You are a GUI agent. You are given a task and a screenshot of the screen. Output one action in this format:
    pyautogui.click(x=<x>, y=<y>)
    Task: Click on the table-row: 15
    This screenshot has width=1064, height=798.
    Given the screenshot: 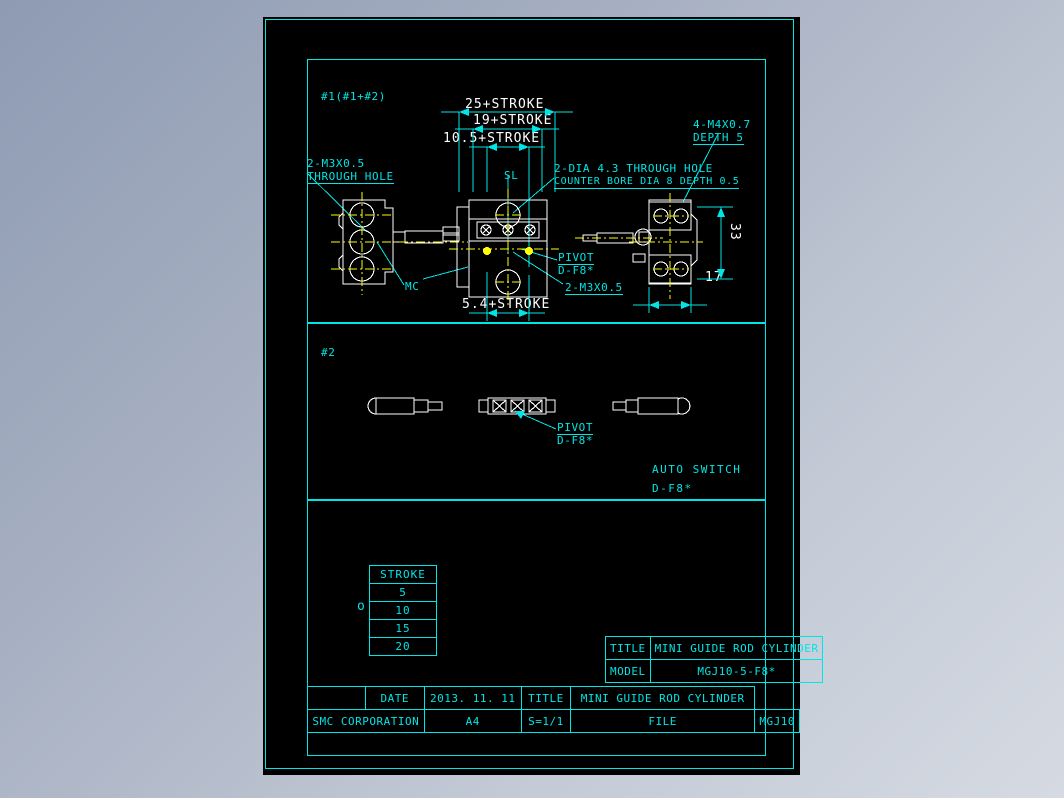 What is the action you would take?
    pyautogui.click(x=403, y=628)
    